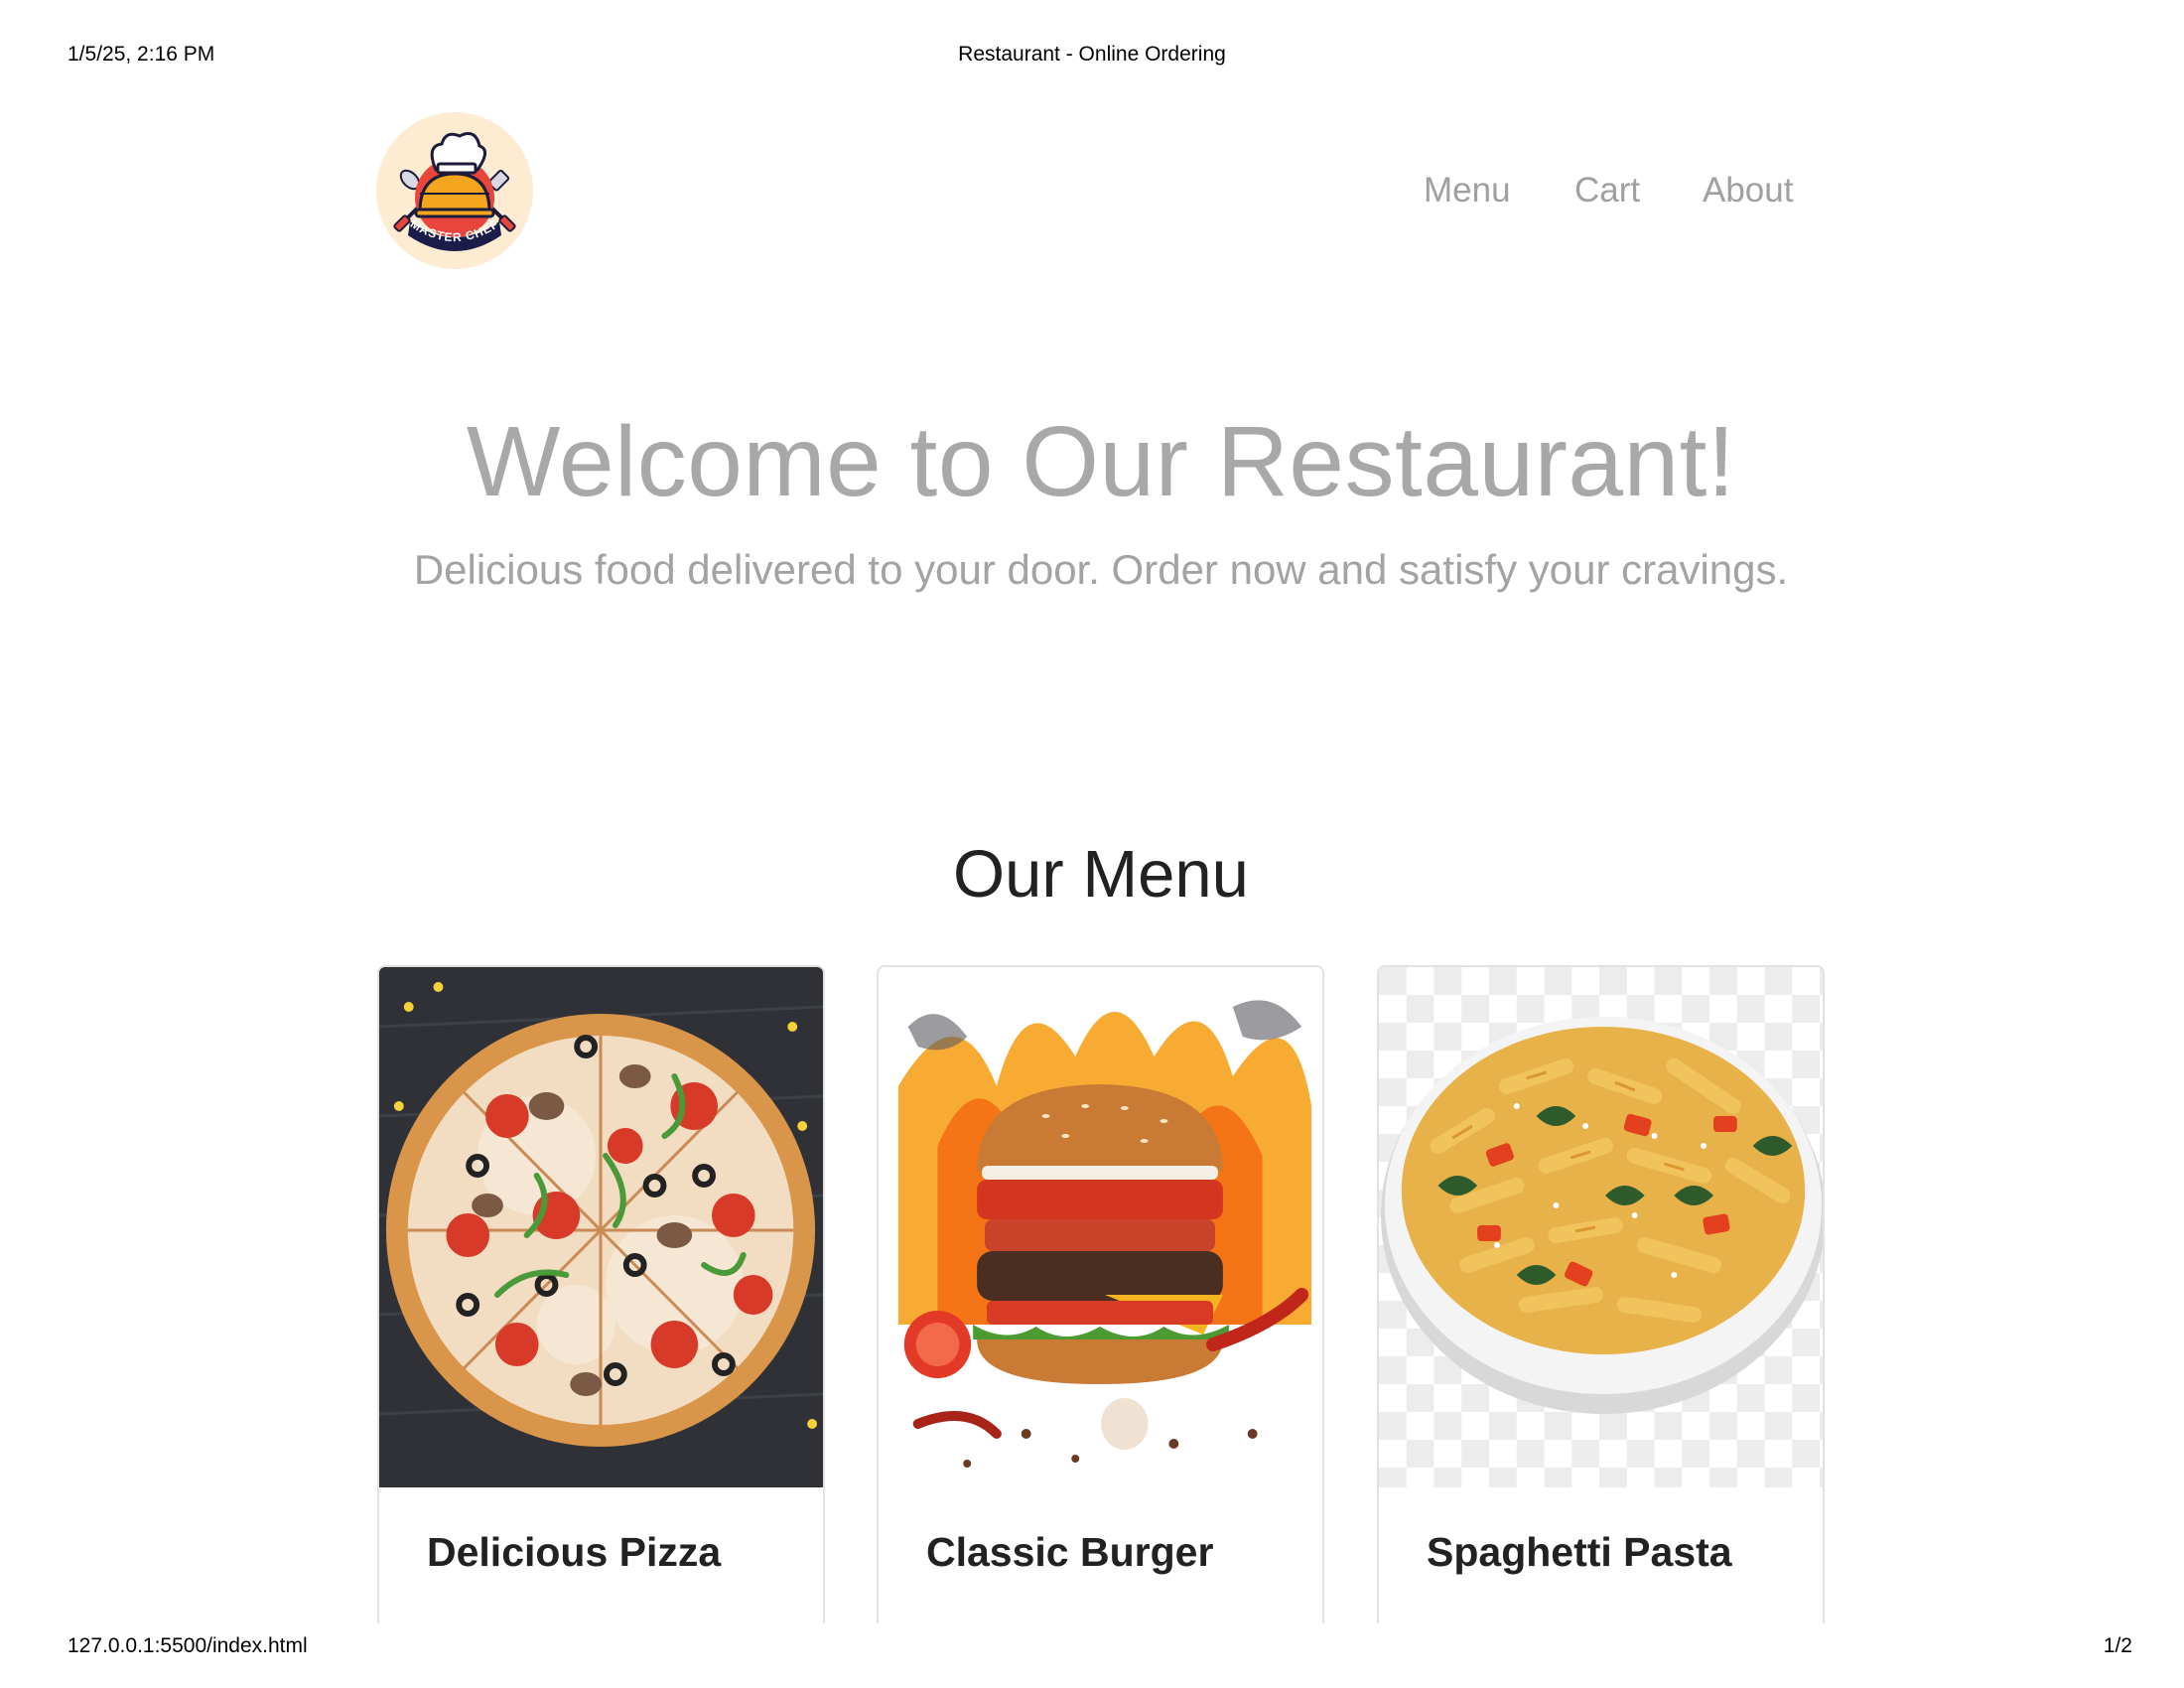 The image size is (2184, 1688). Describe the element at coordinates (188, 1645) in the screenshot. I see `print-url: 127.0.0.1:5500/index.html` at that location.